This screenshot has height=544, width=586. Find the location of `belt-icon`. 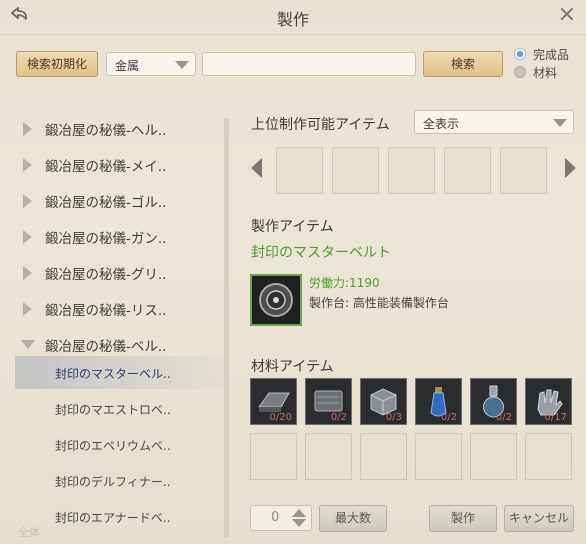

belt-icon is located at coordinates (276, 300).